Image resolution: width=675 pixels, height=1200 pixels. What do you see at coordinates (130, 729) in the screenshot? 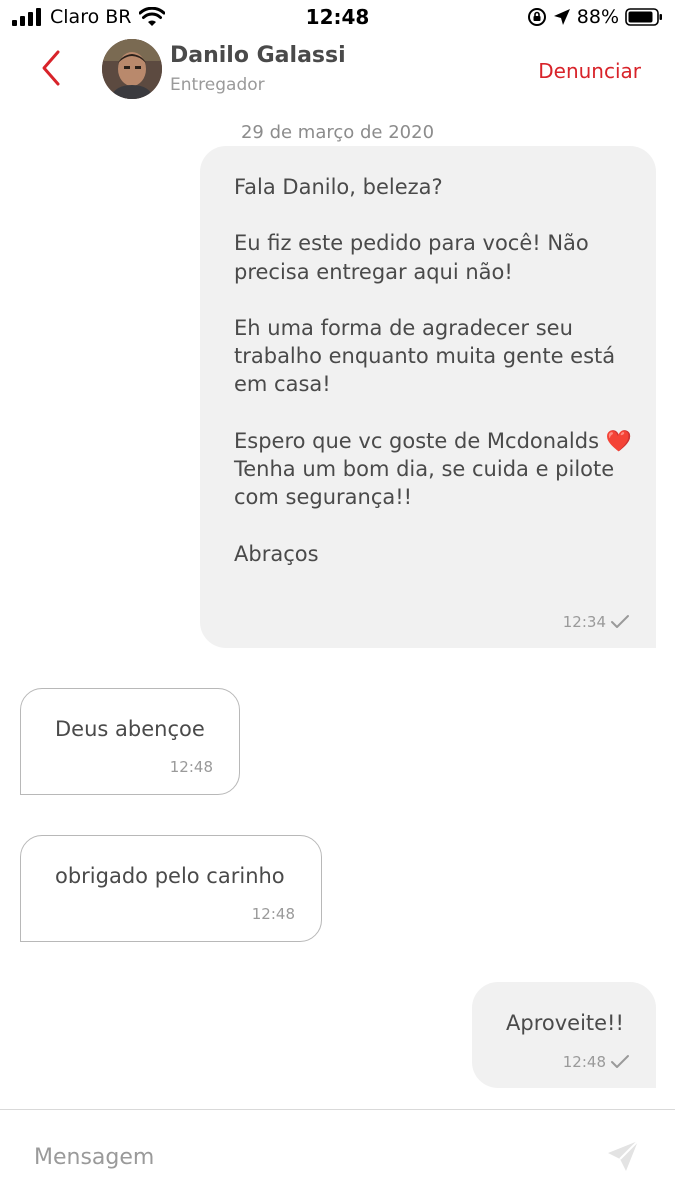
I see `message-text: Deus abençoe` at bounding box center [130, 729].